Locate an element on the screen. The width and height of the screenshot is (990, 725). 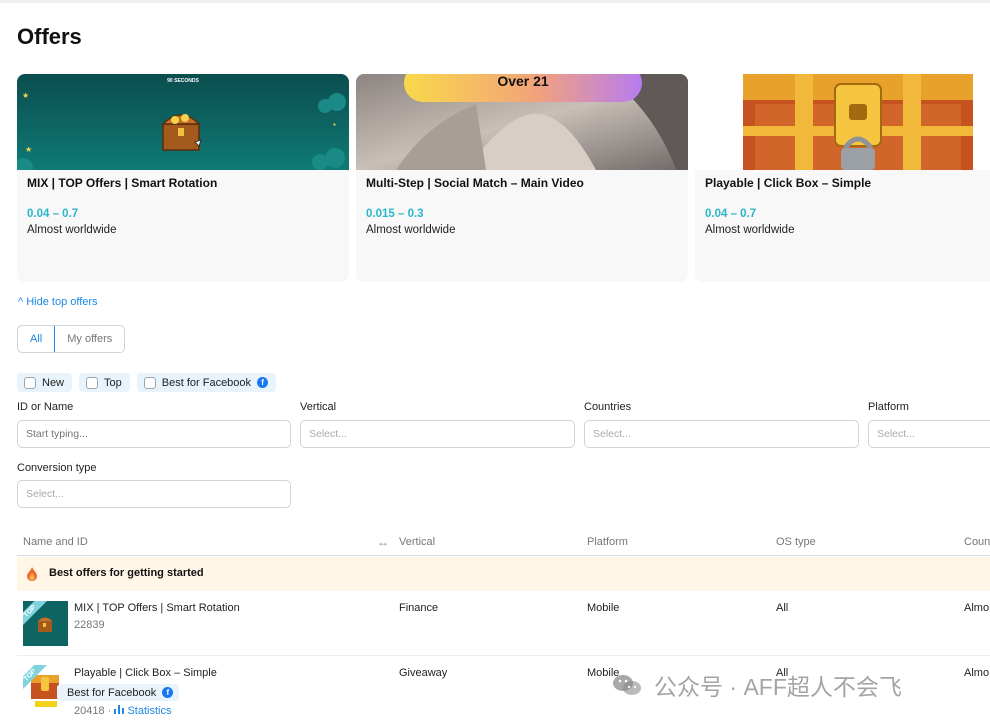
filter-label-countries: Countries is located at coordinates (608, 407).